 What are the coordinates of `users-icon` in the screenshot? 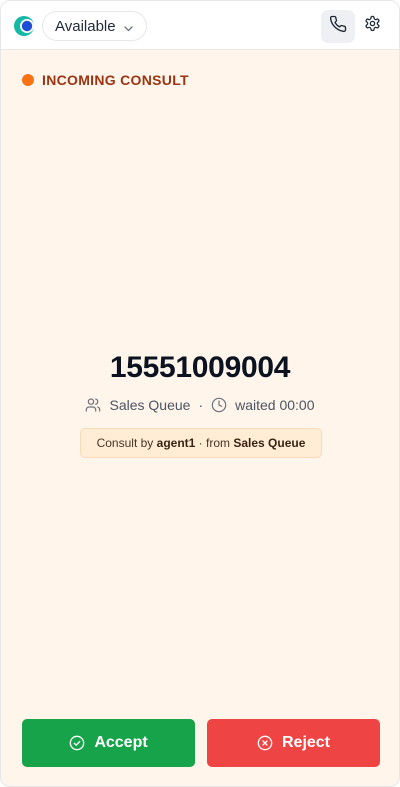 It's located at (93, 405).